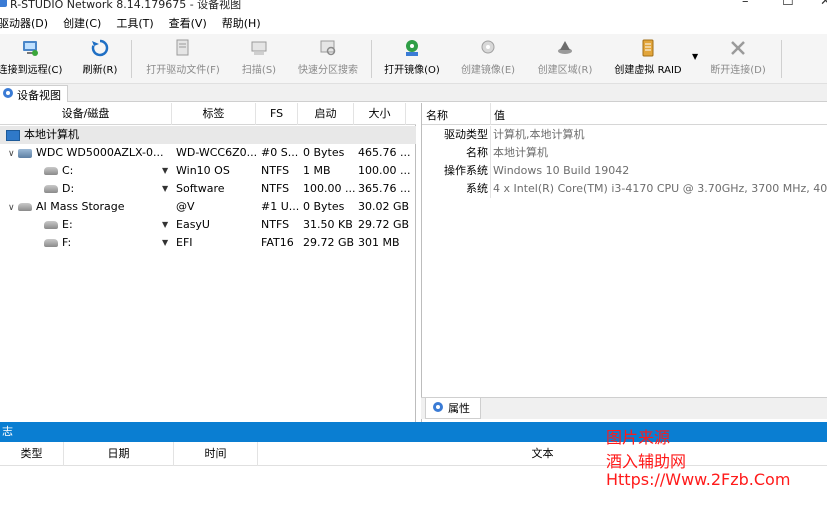  What do you see at coordinates (119, 454) in the screenshot?
I see `log-column-date: 日期` at bounding box center [119, 454].